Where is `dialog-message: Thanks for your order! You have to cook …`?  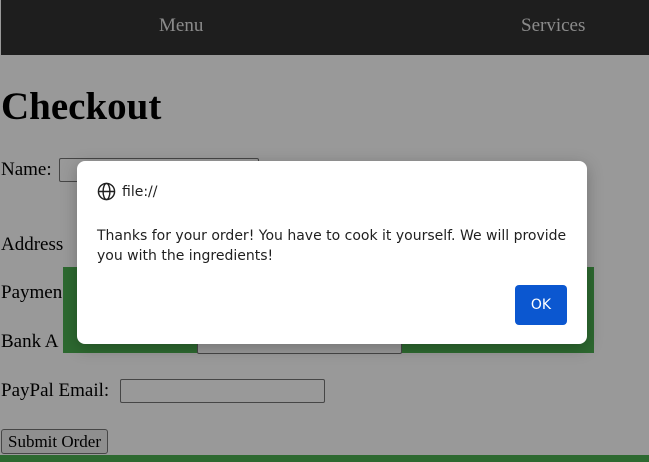 dialog-message: Thanks for your order! You have to cook … is located at coordinates (332, 246).